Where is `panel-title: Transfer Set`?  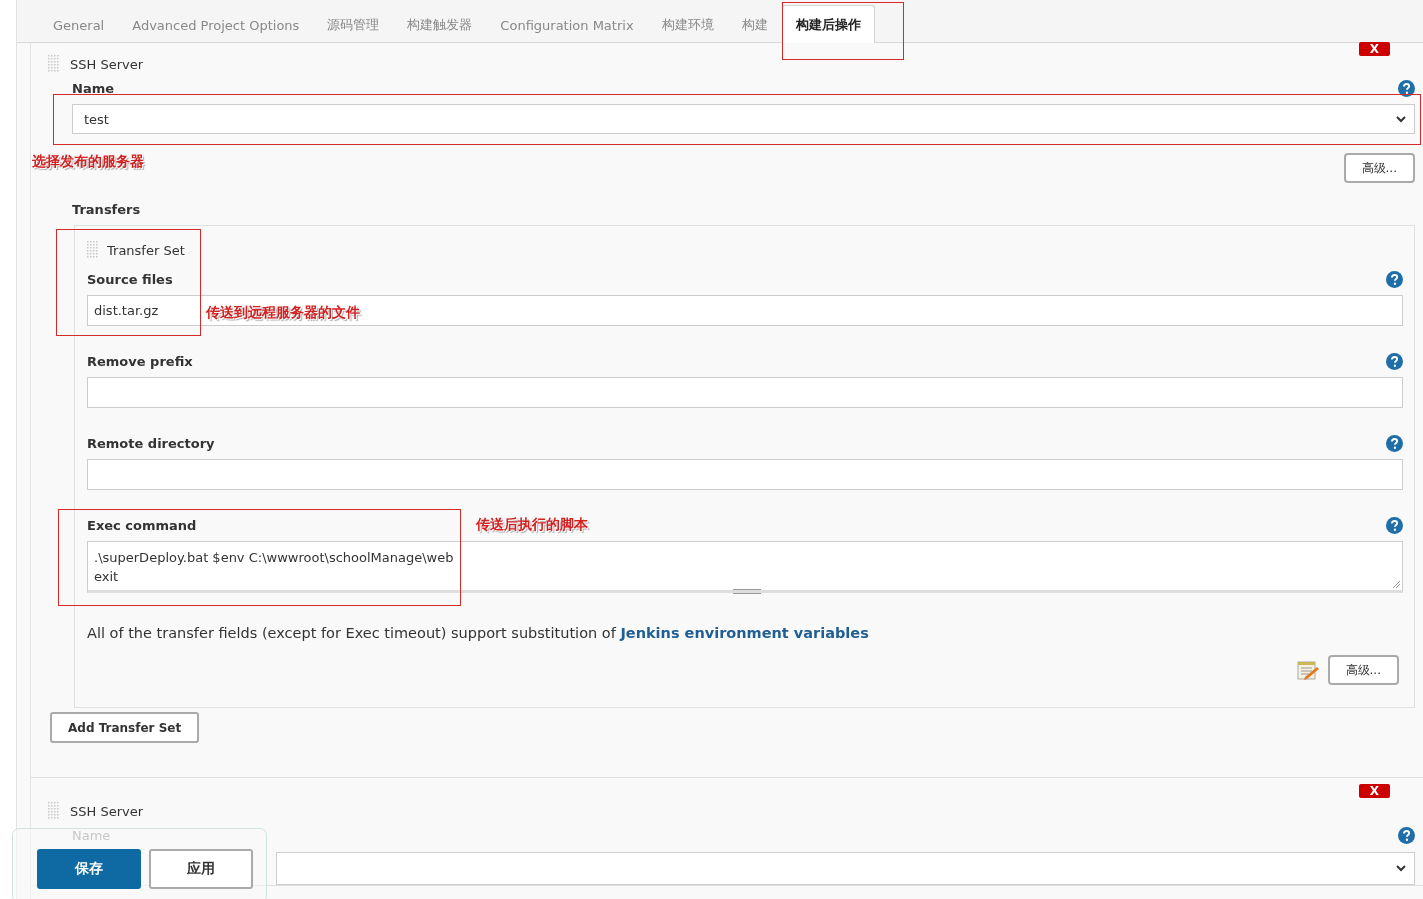 panel-title: Transfer Set is located at coordinates (146, 250).